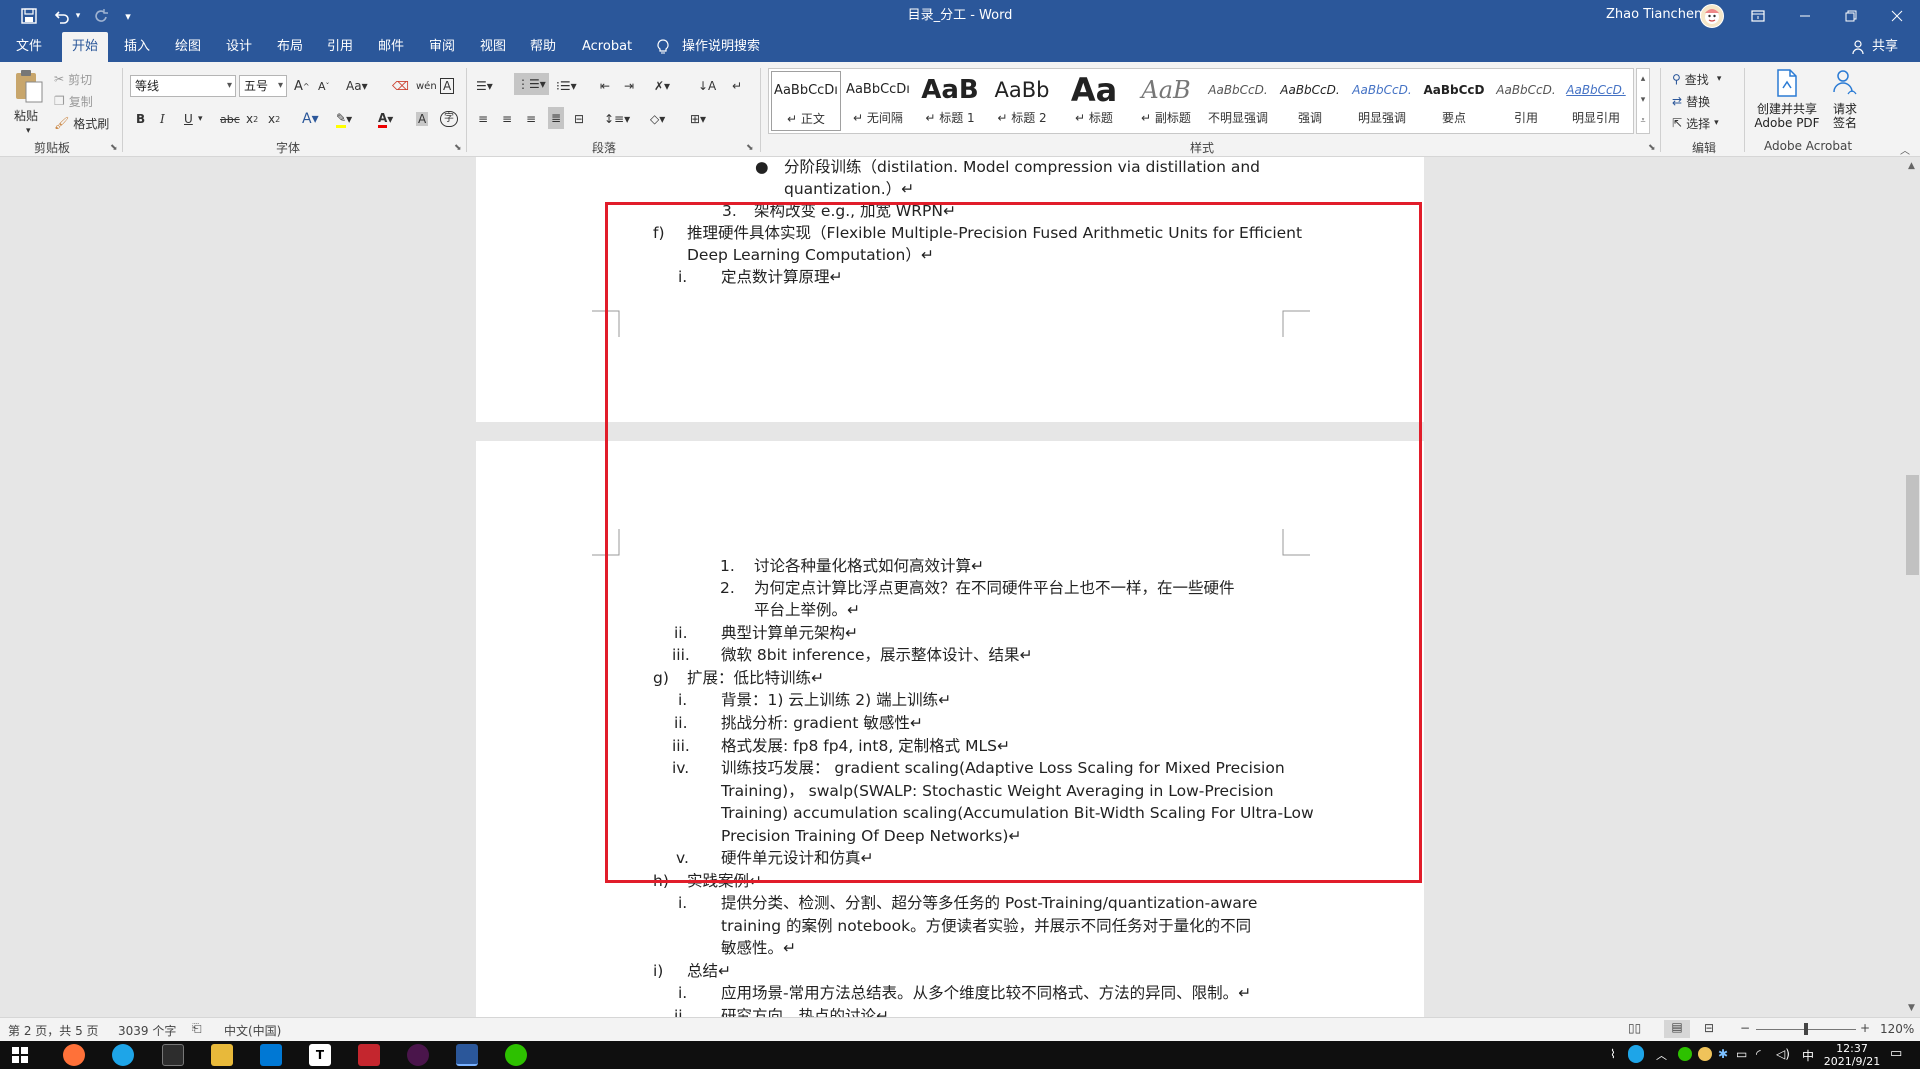 This screenshot has width=1920, height=1069. I want to click on chinese-layout-icon: ✗▾, so click(662, 86).